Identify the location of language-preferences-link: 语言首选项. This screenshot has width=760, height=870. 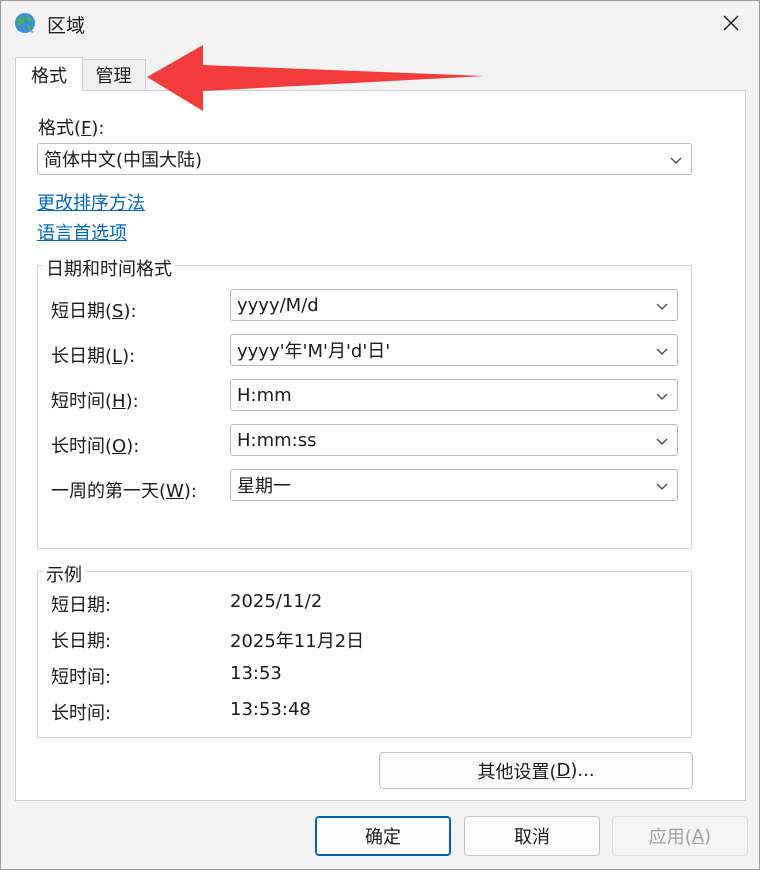
(82, 232).